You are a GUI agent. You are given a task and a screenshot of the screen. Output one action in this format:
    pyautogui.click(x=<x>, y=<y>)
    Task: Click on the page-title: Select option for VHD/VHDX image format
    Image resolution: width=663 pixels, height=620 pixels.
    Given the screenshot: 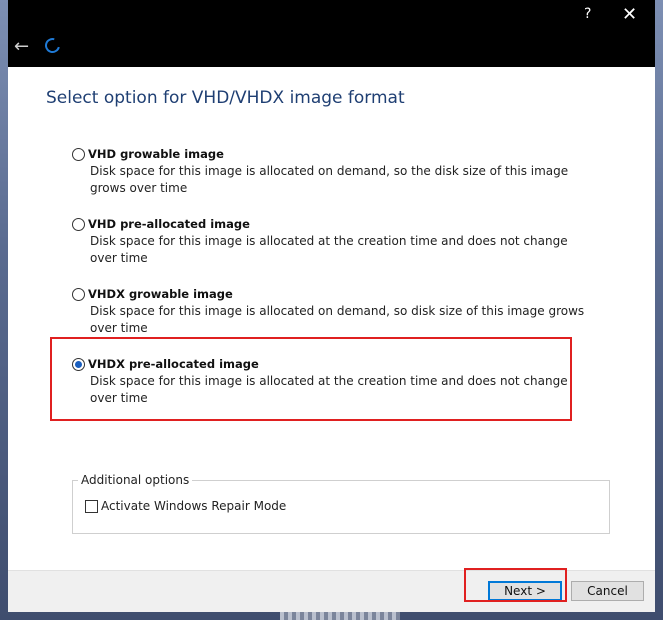 What is the action you would take?
    pyautogui.click(x=225, y=98)
    